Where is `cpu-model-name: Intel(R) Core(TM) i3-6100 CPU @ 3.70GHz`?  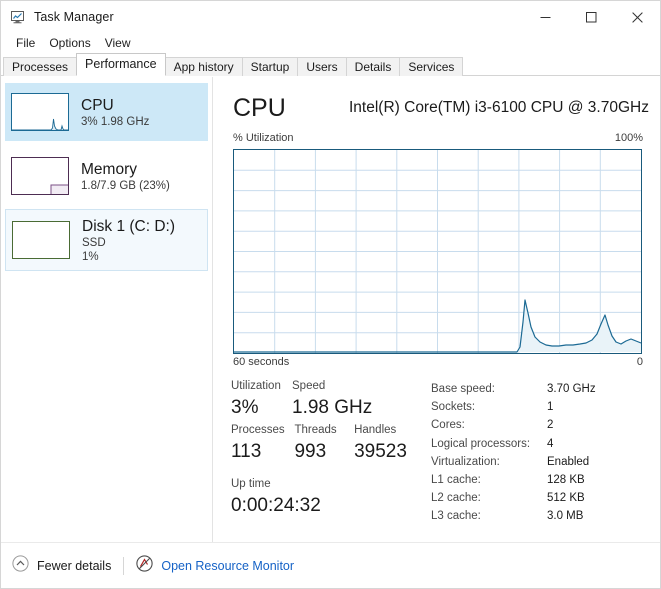
cpu-model-name: Intel(R) Core(TM) i3-6100 CPU @ 3.70GHz is located at coordinates (499, 107).